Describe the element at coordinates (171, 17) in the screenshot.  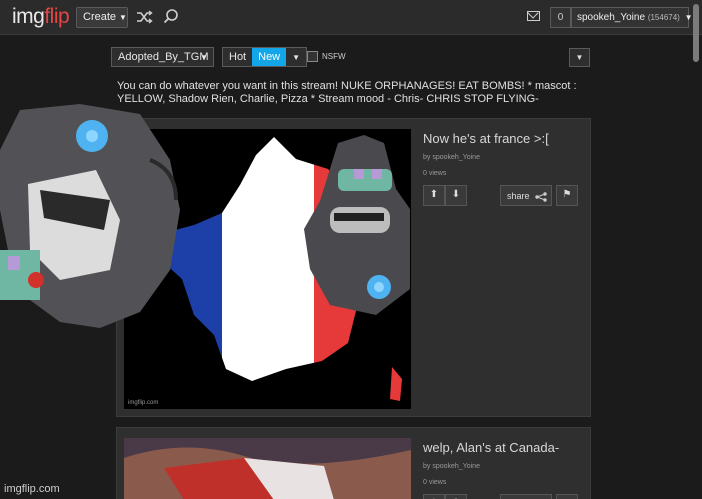
I see `search-icon` at that location.